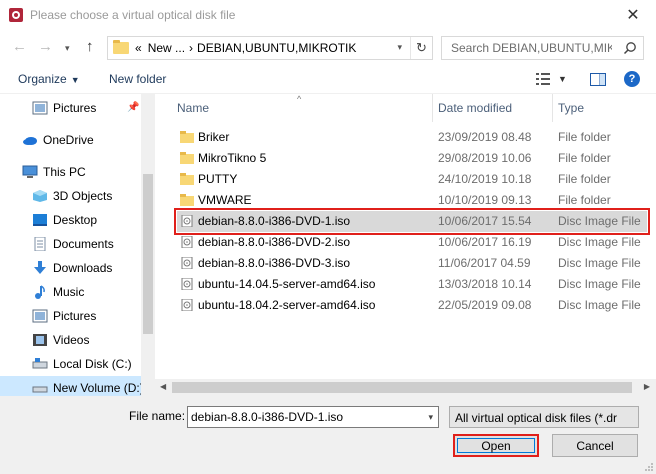 The width and height of the screenshot is (656, 474). I want to click on search-box, so click(542, 48).